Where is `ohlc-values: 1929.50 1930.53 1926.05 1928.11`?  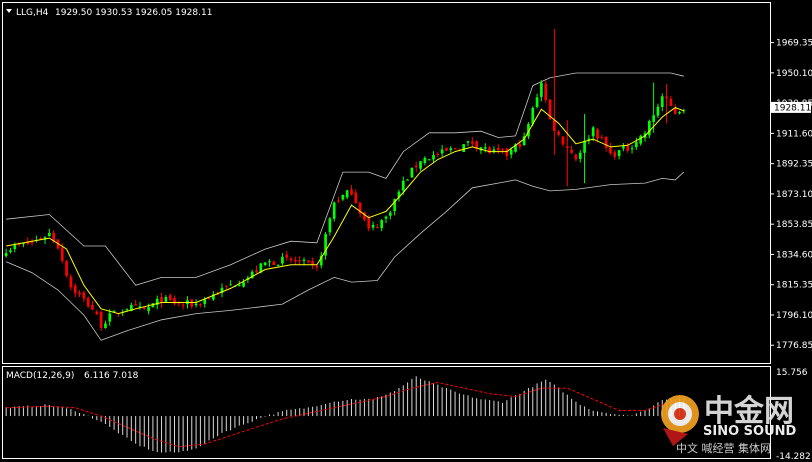 ohlc-values: 1929.50 1930.53 1926.05 1928.11 is located at coordinates (133, 13).